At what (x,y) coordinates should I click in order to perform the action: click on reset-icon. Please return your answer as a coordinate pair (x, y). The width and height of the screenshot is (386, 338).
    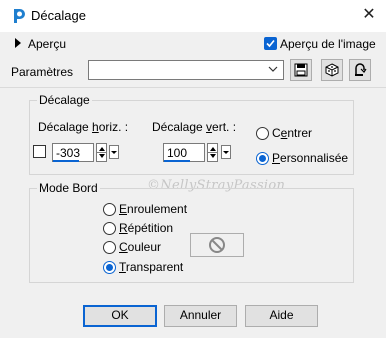
    Looking at the image, I should click on (361, 69).